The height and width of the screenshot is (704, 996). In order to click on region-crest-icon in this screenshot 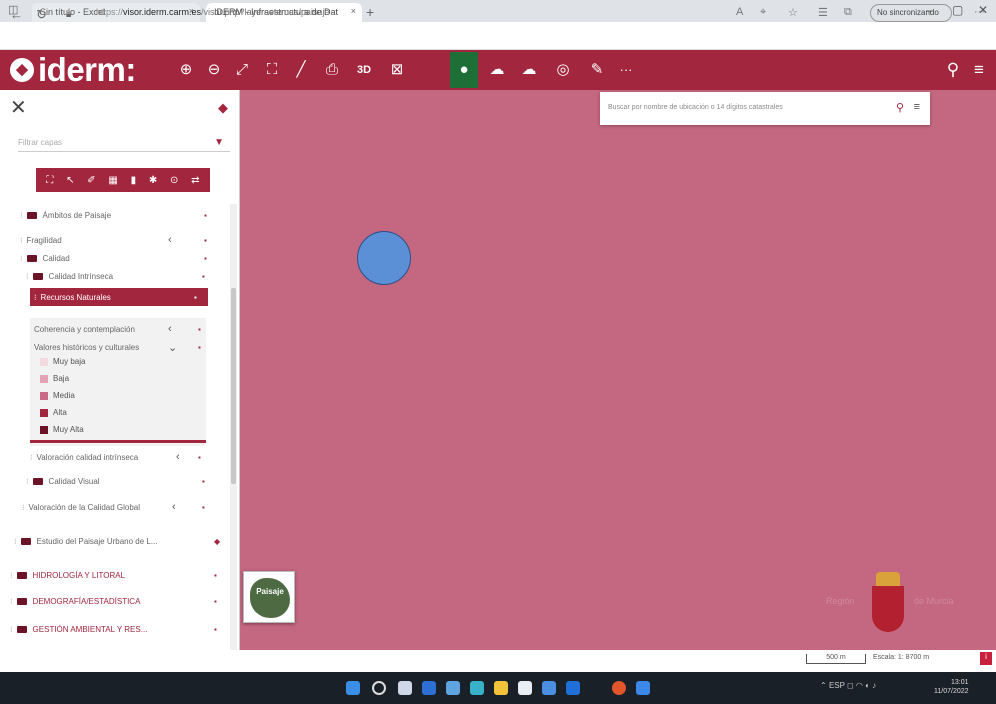, I will do `click(888, 603)`.